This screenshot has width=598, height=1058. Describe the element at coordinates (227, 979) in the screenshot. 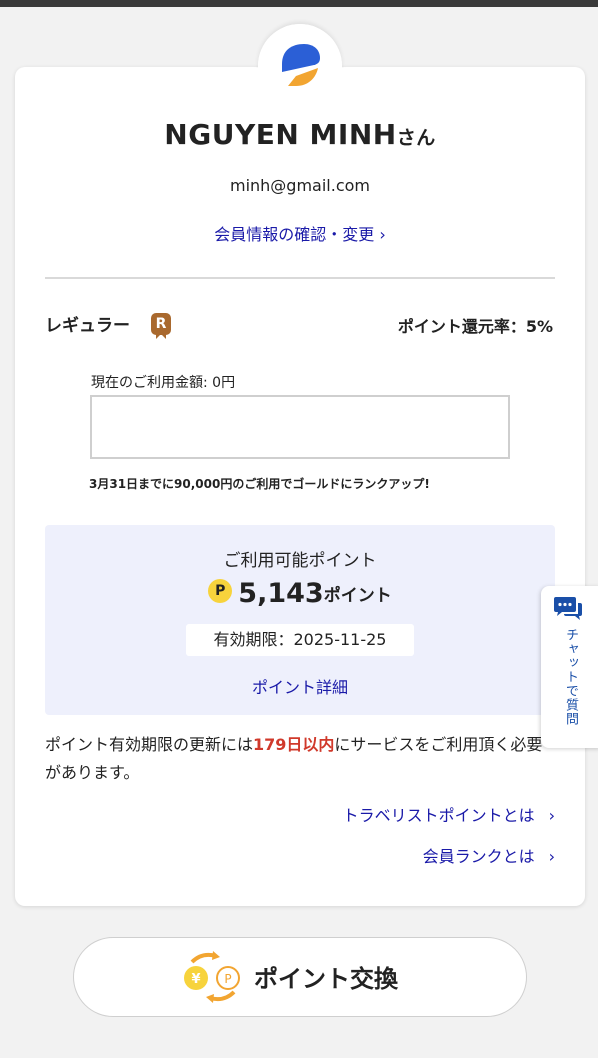

I see `svg-text: P` at that location.